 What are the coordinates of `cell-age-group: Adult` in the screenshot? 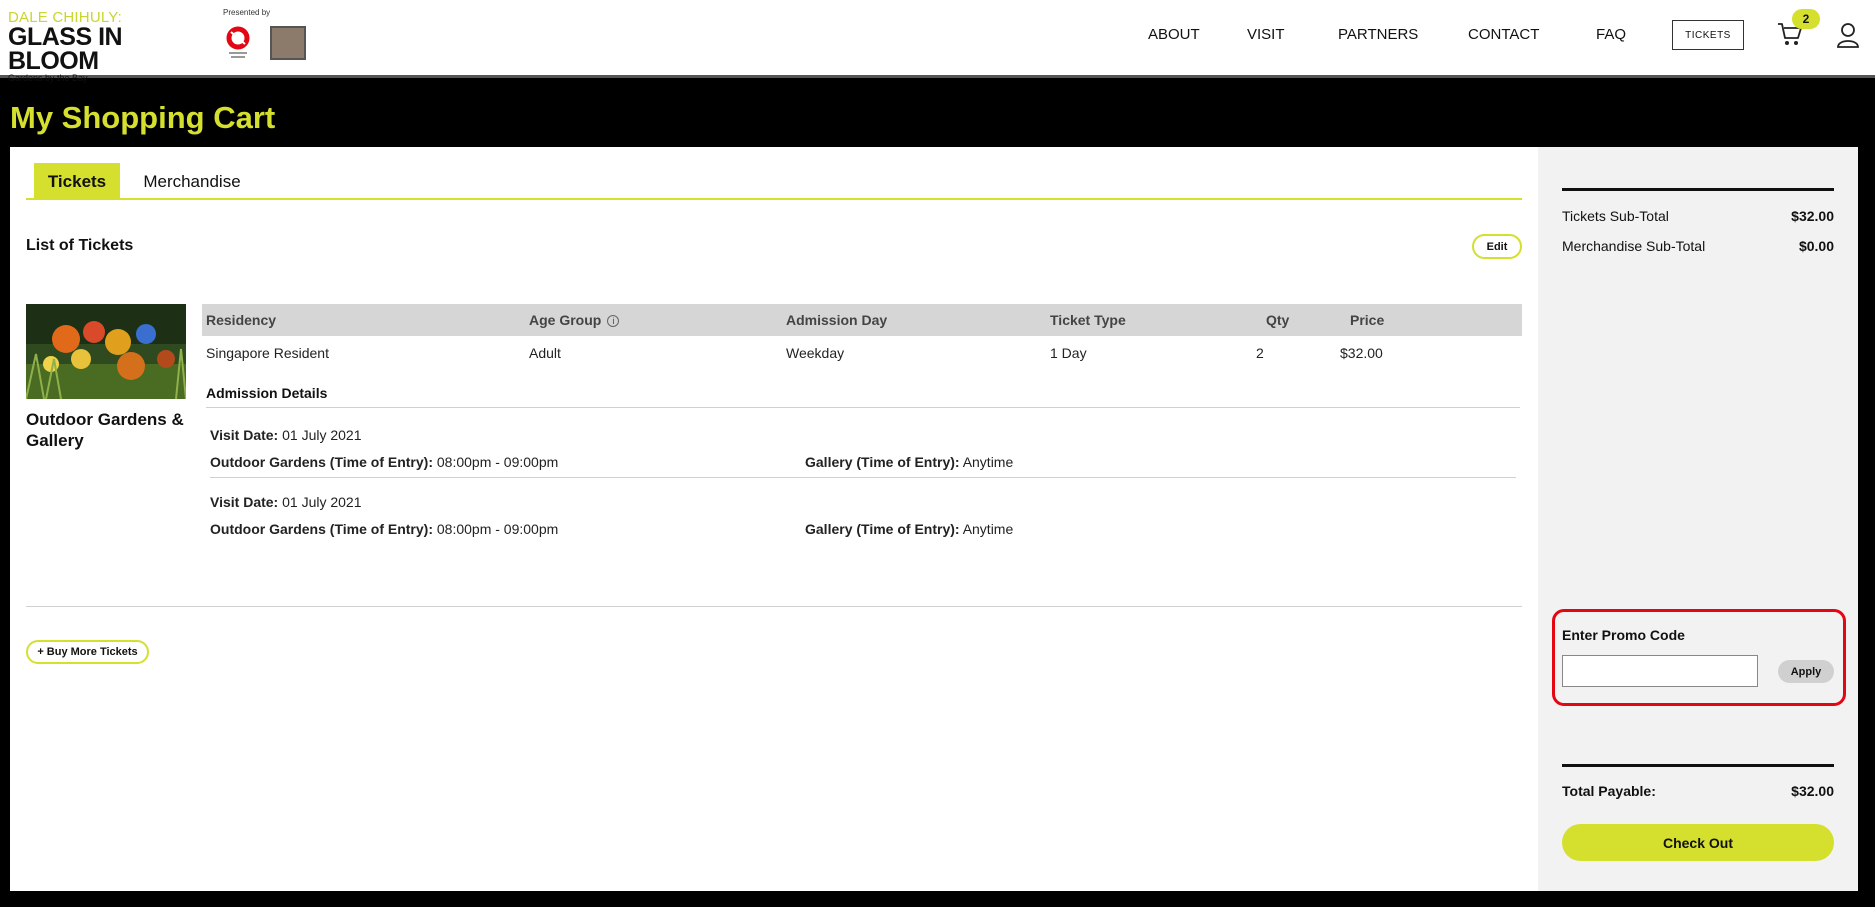 It's located at (545, 353).